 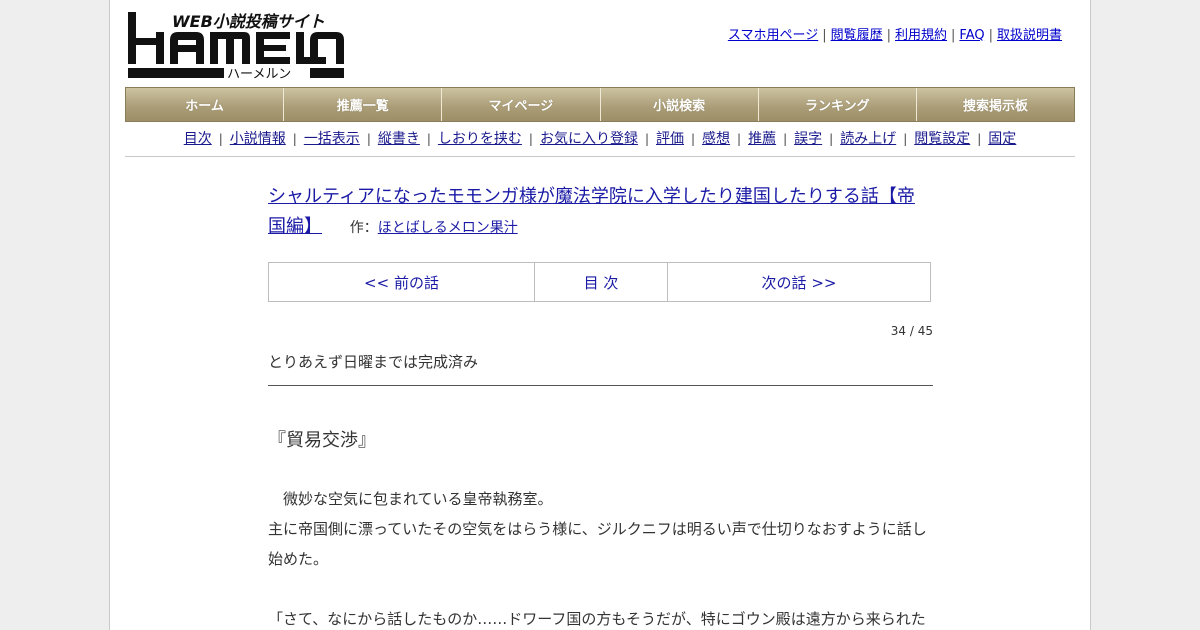 What do you see at coordinates (868, 139) in the screenshot?
I see `subnav-read-aloud: 読み上げ` at bounding box center [868, 139].